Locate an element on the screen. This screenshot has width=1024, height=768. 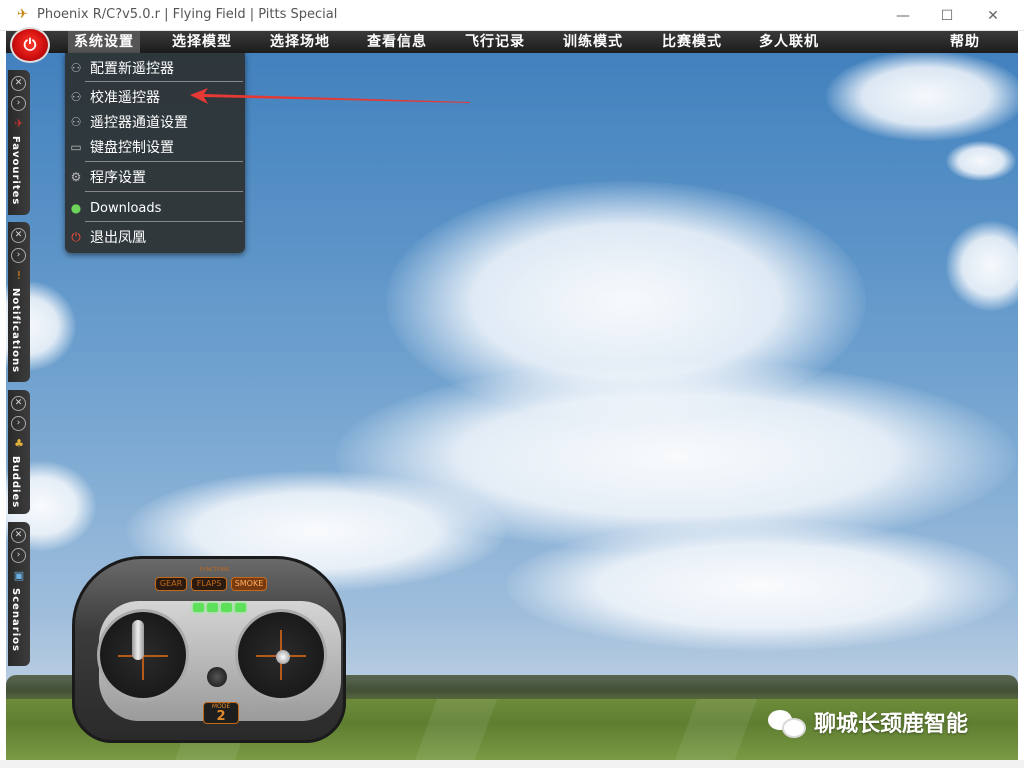
menu-race-mode: 比赛模式 is located at coordinates (692, 42).